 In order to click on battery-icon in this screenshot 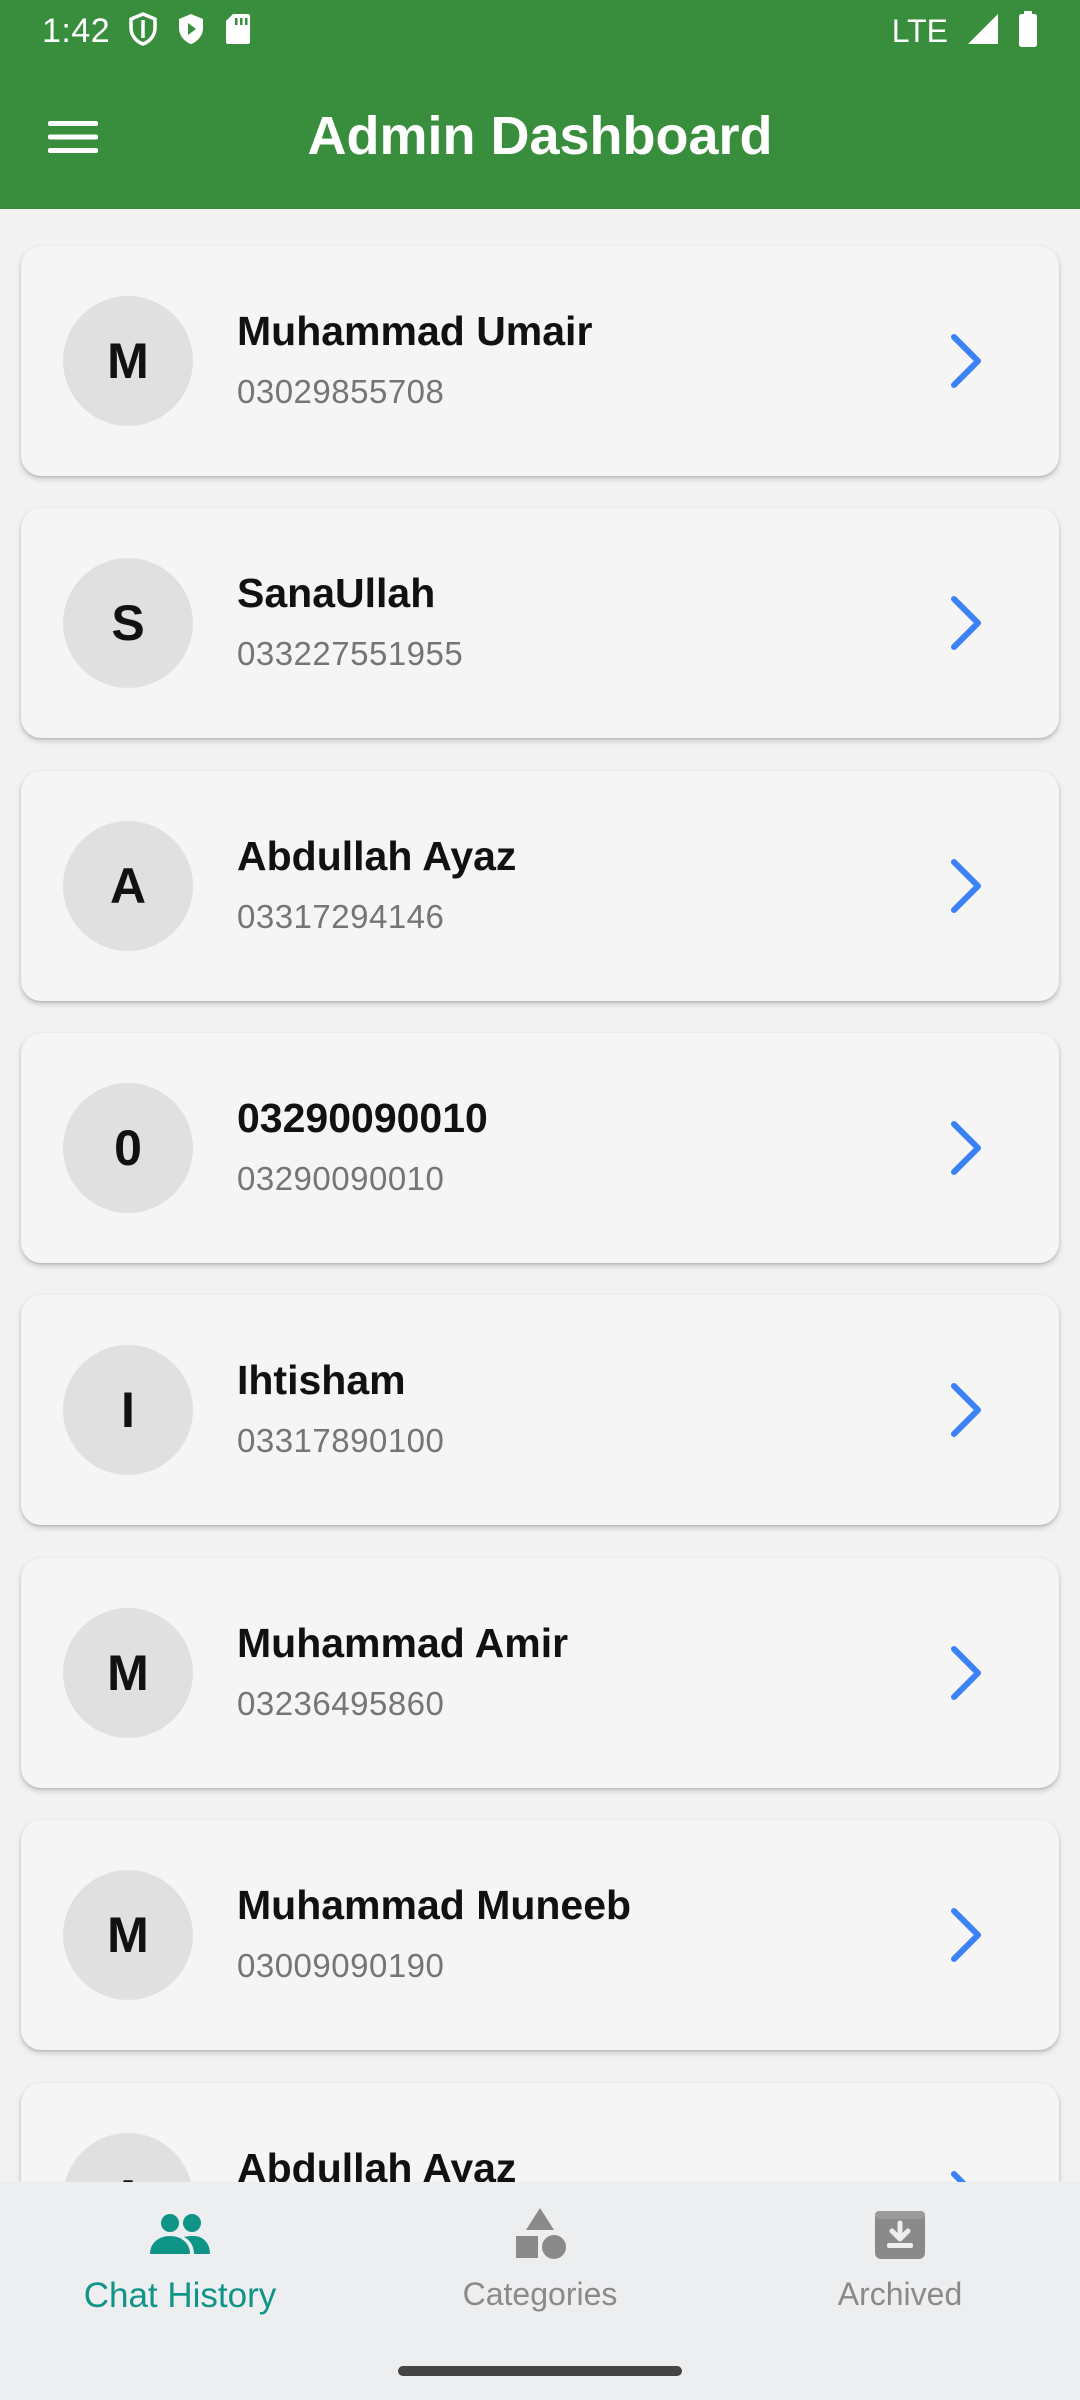, I will do `click(1028, 31)`.